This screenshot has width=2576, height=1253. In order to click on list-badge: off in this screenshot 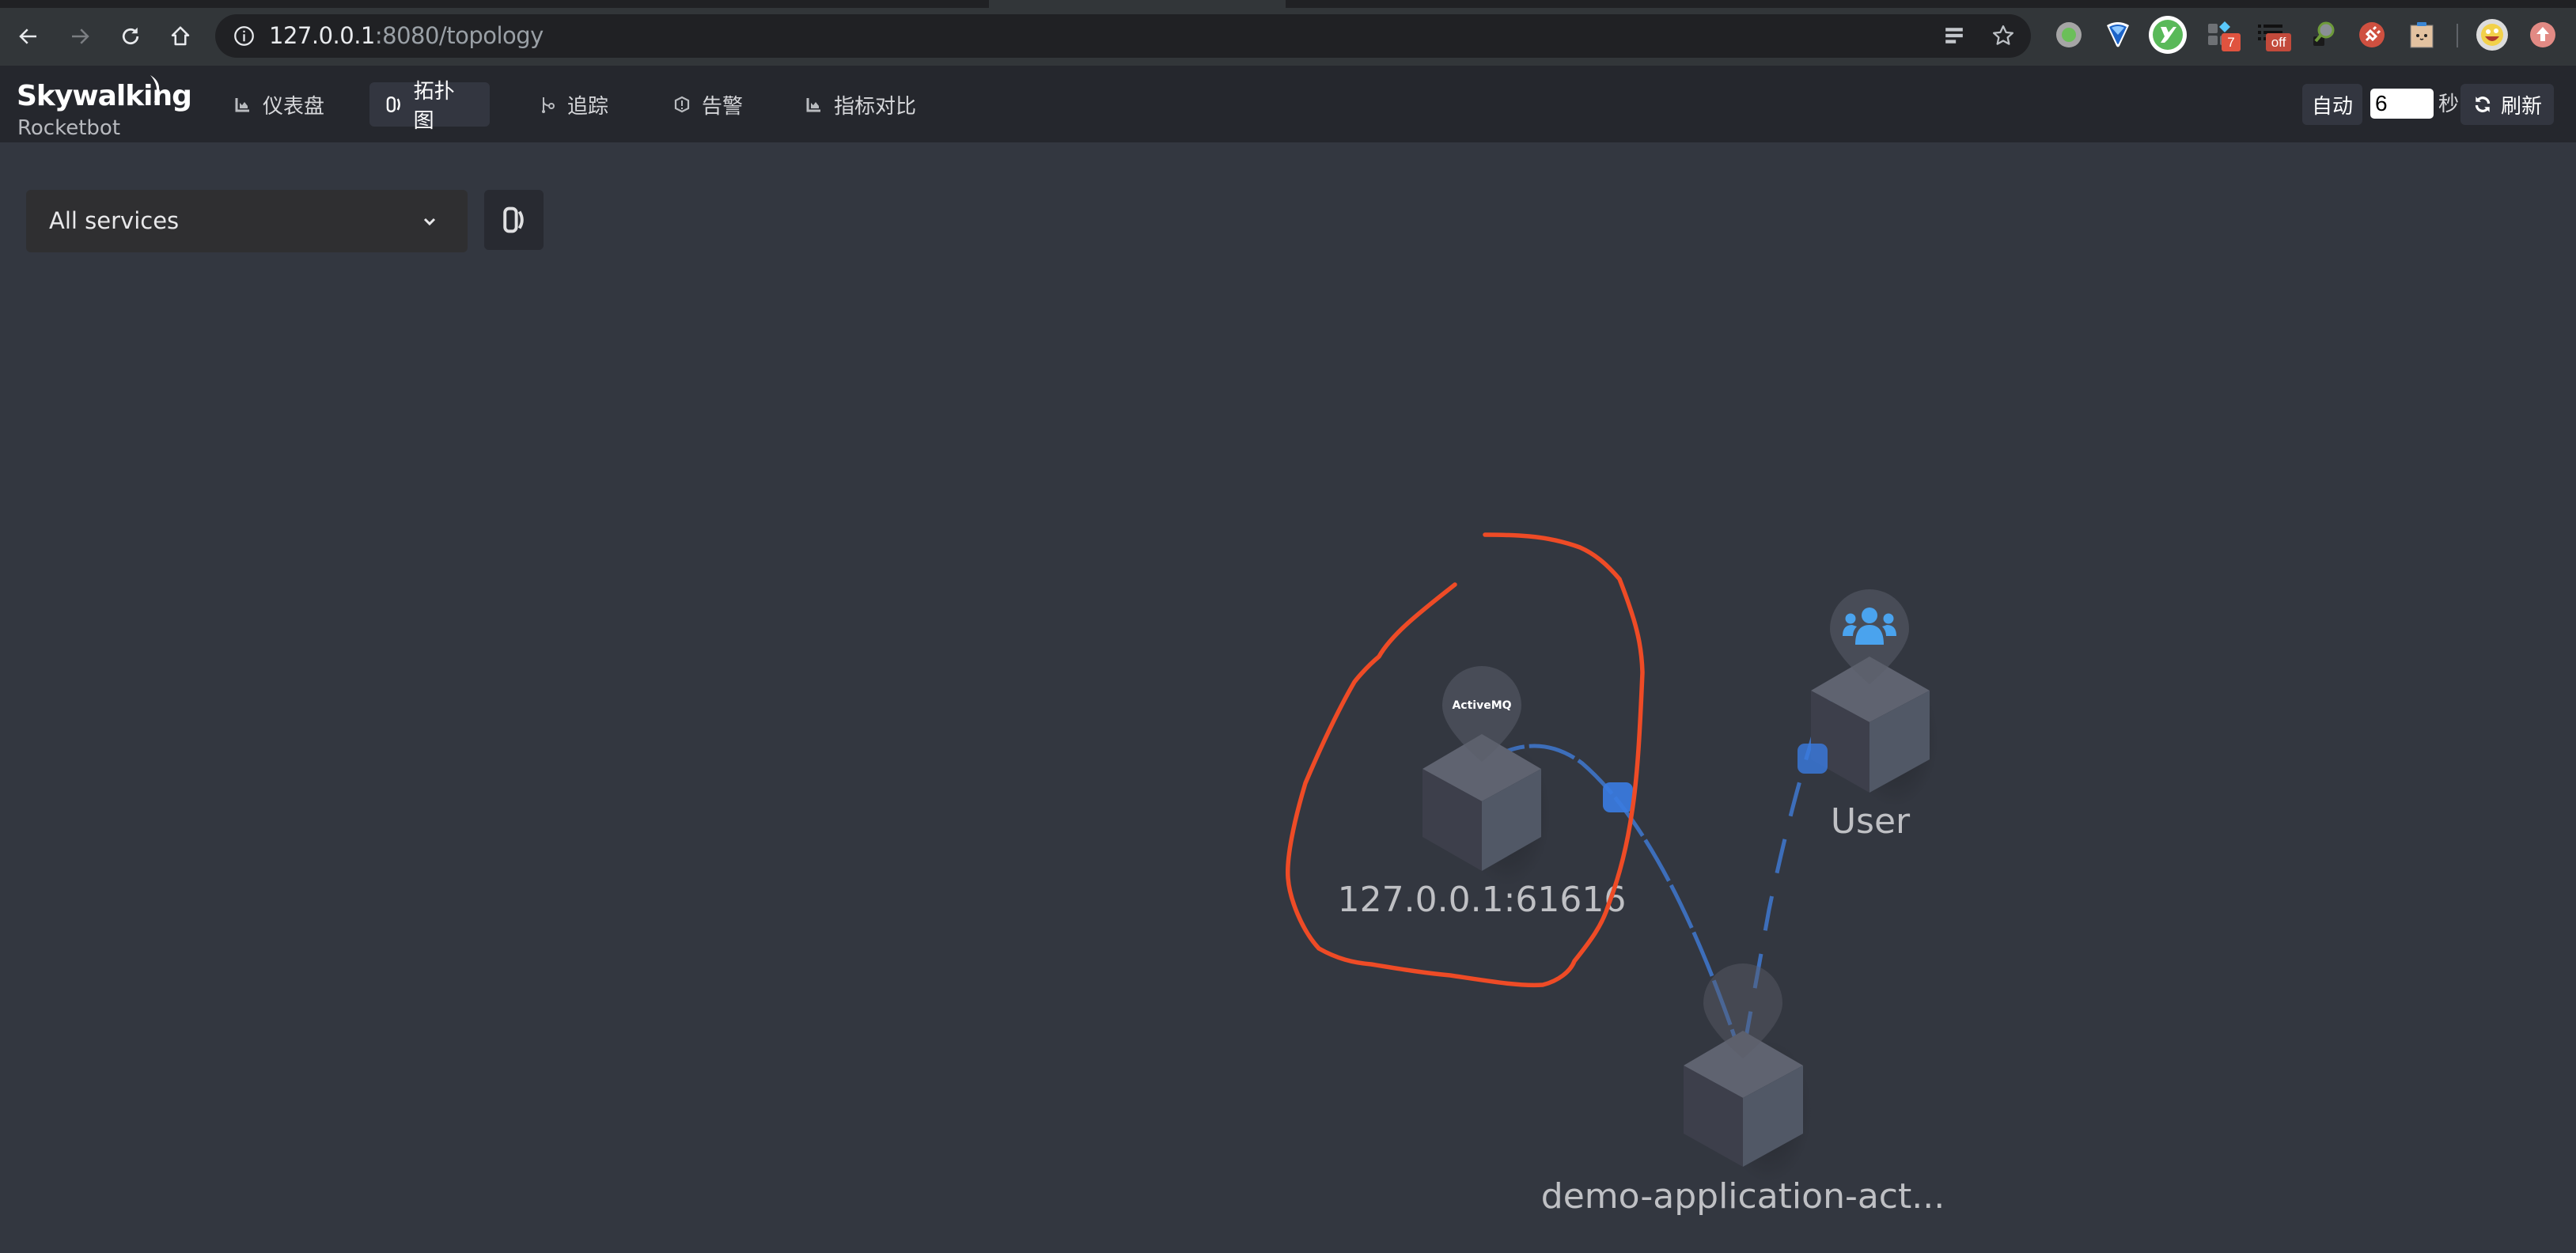, I will do `click(2278, 42)`.